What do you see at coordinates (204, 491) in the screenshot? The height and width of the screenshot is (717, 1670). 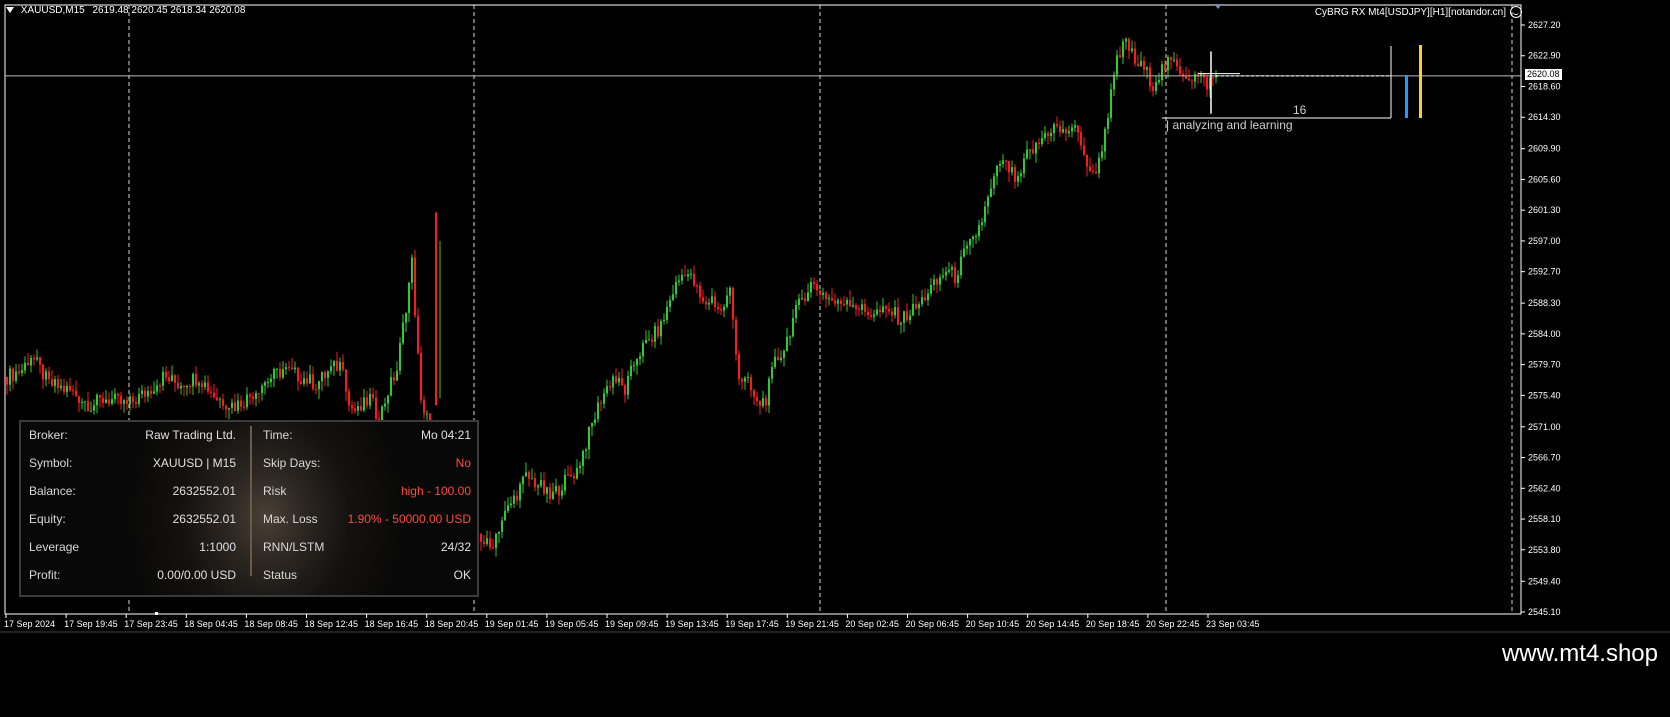 I see `panel-value: 2632552.01` at bounding box center [204, 491].